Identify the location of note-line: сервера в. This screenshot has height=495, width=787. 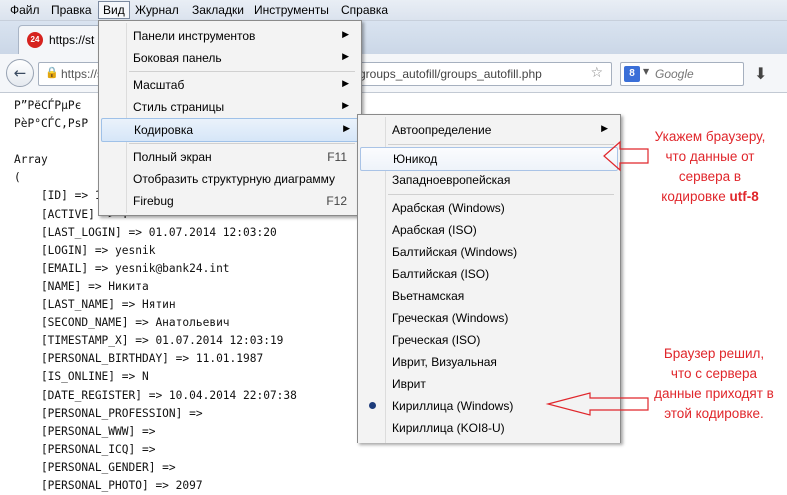
(710, 176).